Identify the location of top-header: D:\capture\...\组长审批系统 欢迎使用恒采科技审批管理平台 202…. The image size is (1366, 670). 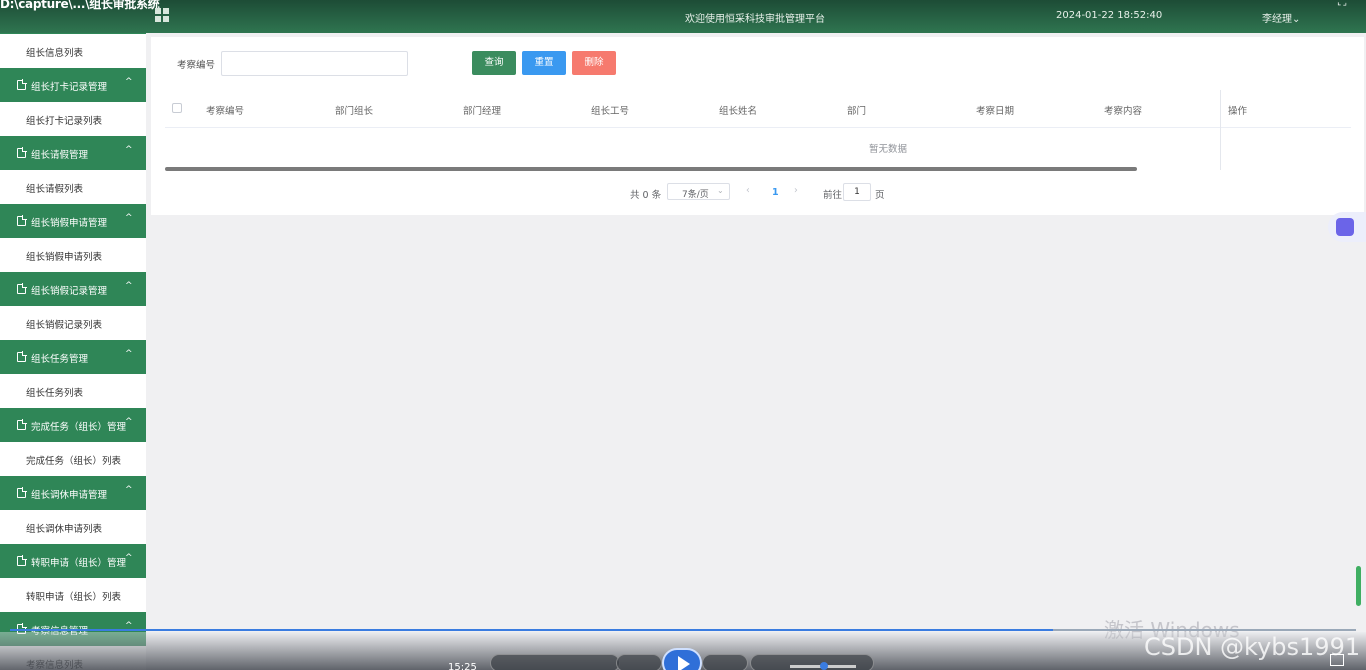
(683, 16).